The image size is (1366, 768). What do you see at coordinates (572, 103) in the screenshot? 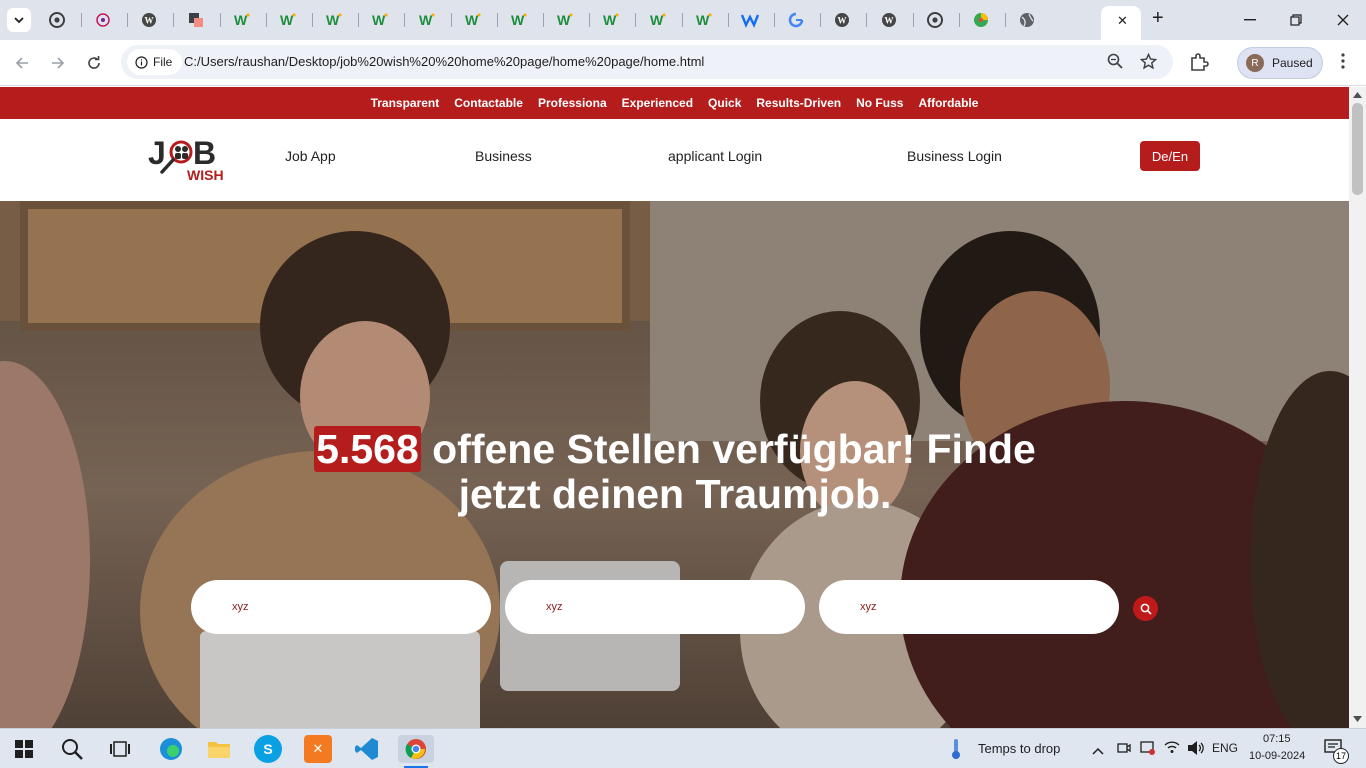
I see `feature-bar-item: Professiona` at bounding box center [572, 103].